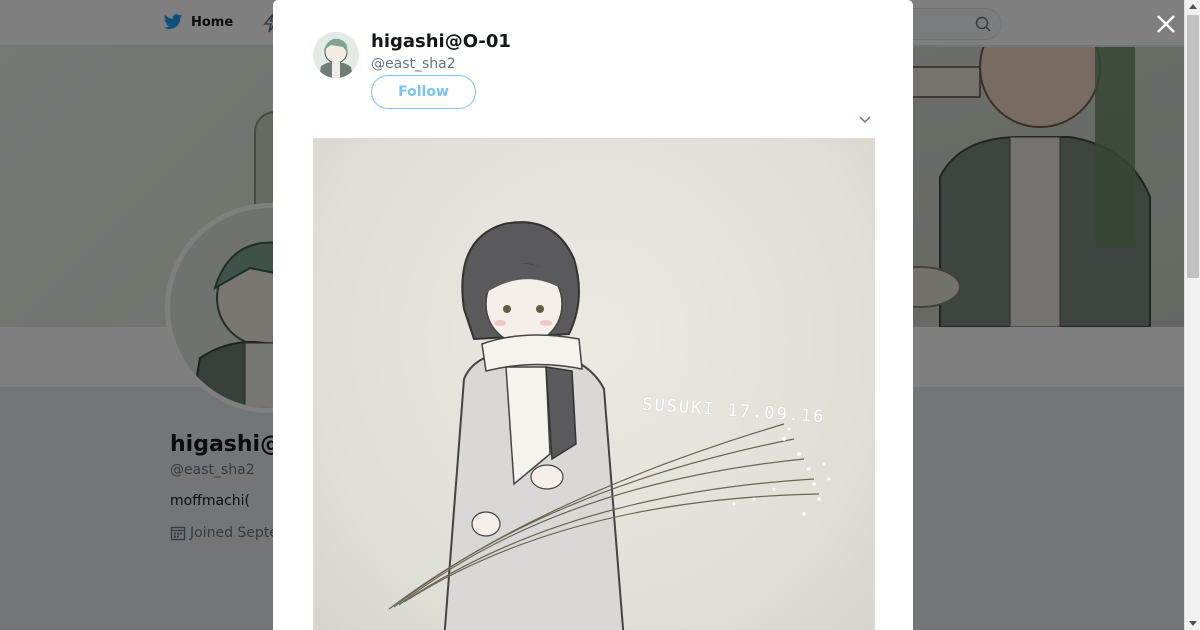 The image size is (1200, 630). I want to click on scroll-up-arrow-icon, so click(1193, 6).